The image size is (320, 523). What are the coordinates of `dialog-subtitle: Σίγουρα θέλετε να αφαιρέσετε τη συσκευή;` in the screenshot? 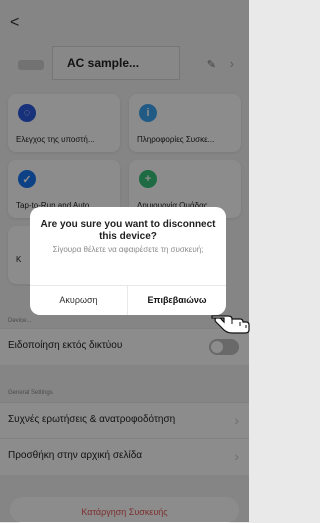 It's located at (128, 249).